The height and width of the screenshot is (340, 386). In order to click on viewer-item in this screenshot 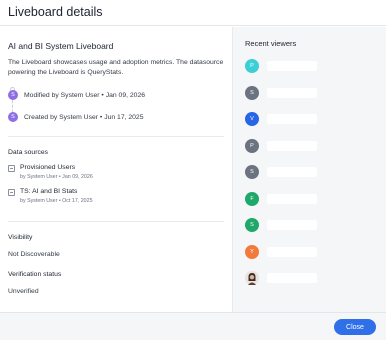, I will do `click(313, 278)`.